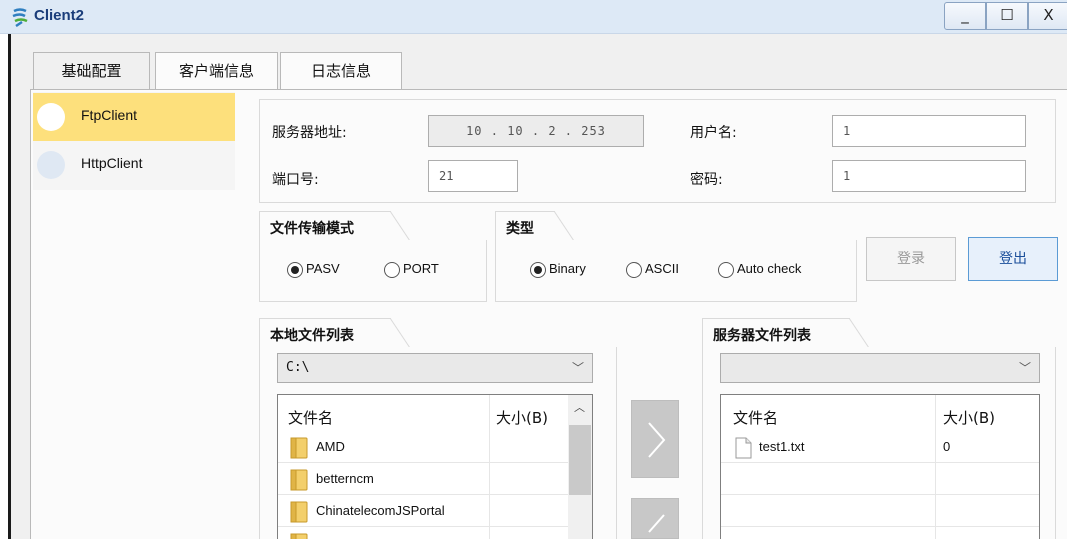  I want to click on arrow-right-icon, so click(657, 440).